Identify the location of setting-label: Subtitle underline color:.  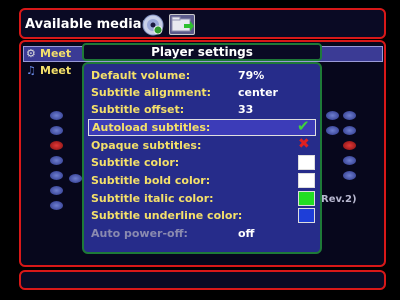
(167, 215).